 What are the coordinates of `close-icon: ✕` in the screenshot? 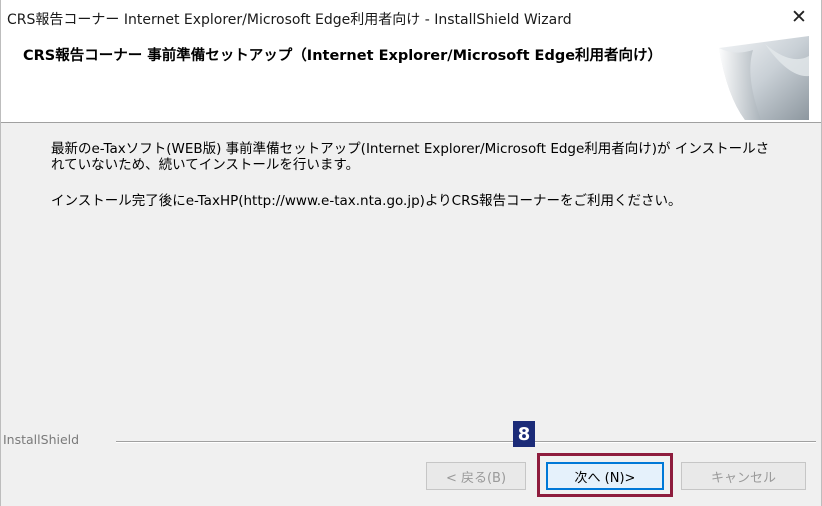 It's located at (799, 17).